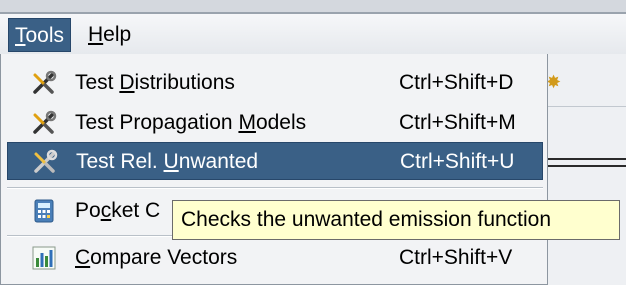 The height and width of the screenshot is (285, 626). What do you see at coordinates (313, 34) in the screenshot?
I see `menu-bar: Tools Help` at bounding box center [313, 34].